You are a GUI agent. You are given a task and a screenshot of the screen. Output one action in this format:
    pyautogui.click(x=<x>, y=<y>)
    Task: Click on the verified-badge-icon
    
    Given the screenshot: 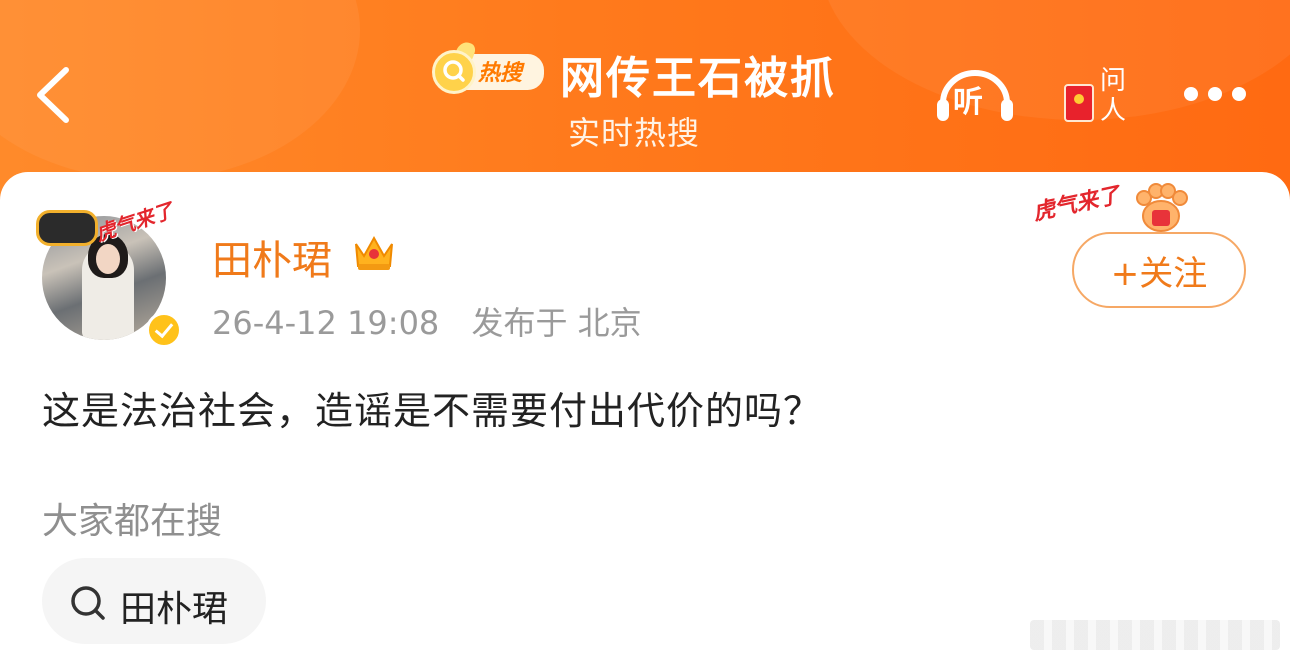 What is the action you would take?
    pyautogui.click(x=164, y=330)
    